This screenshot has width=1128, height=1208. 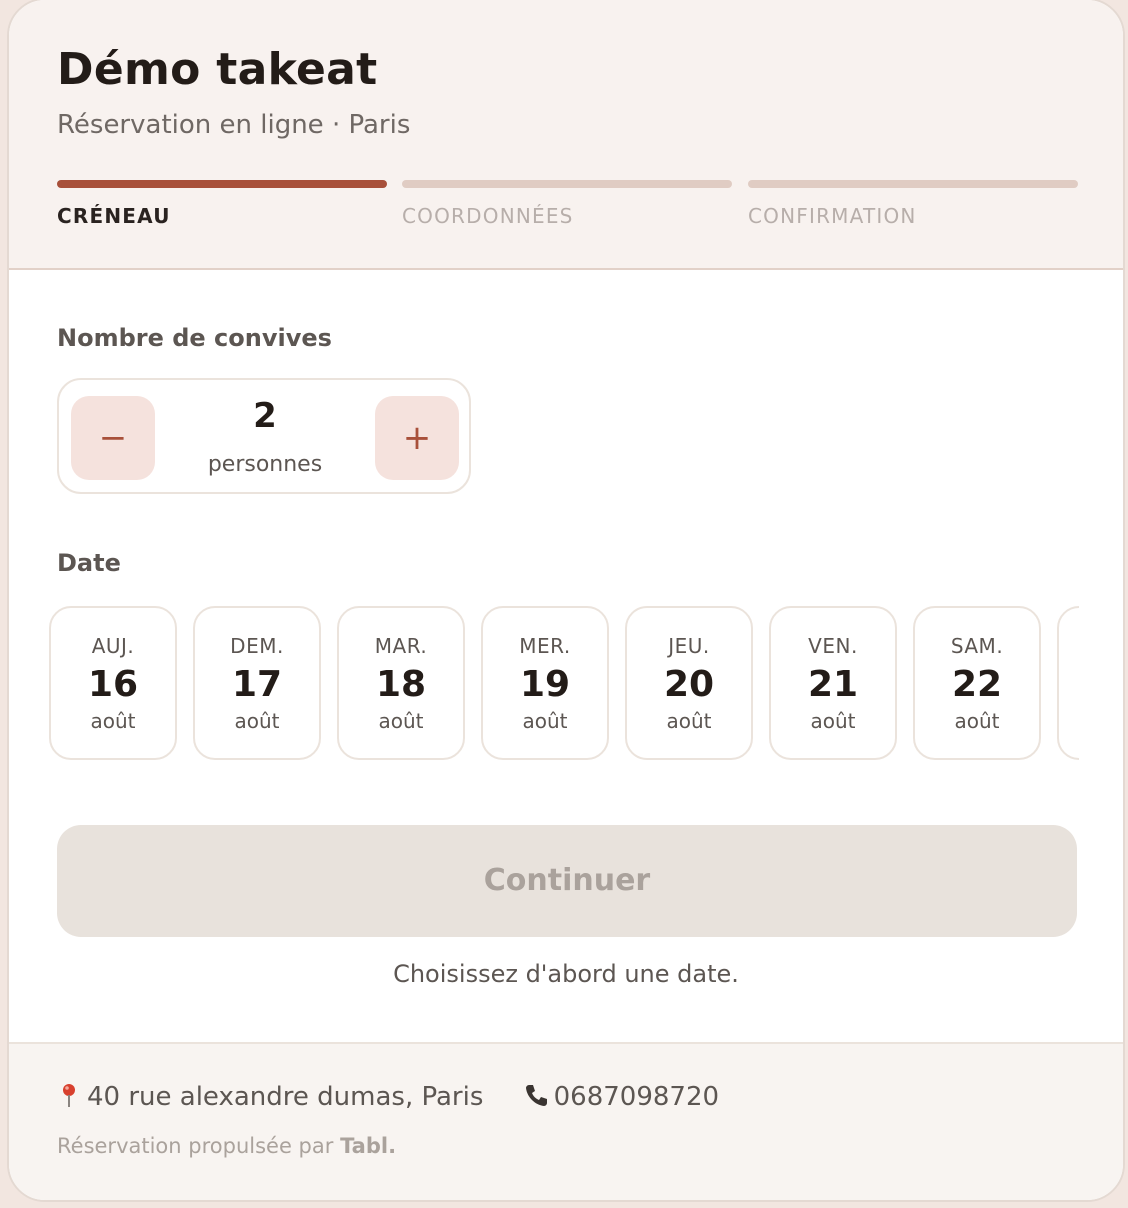 I want to click on date-day: 21, so click(x=833, y=684).